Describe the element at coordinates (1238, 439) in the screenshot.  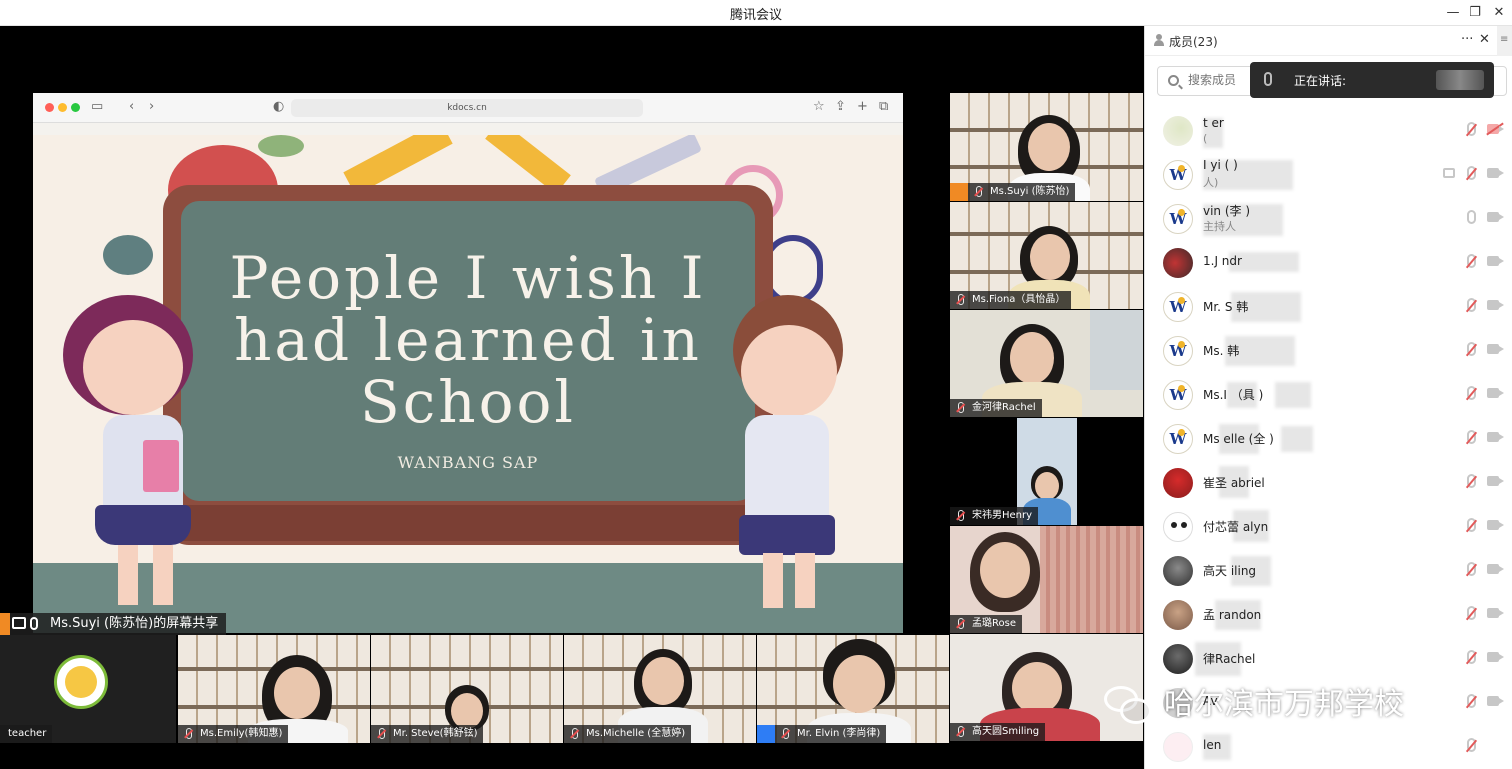
I see `member-name: Ms elle (全 )` at that location.